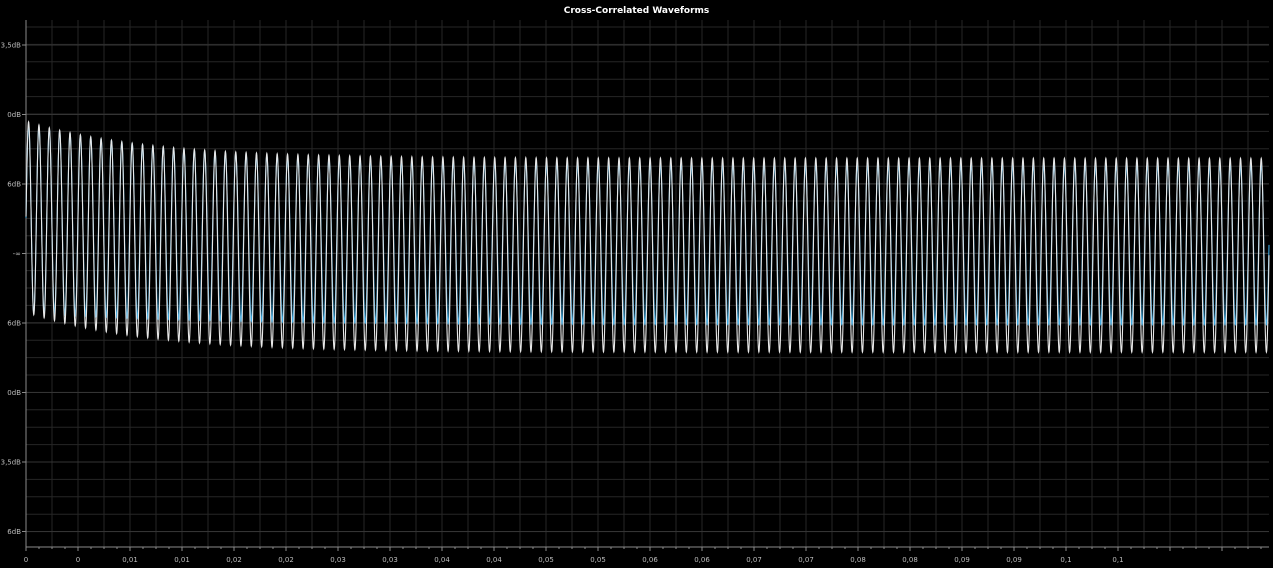 This screenshot has width=1273, height=568. I want to click on y-tick-label: -∞, so click(17, 254).